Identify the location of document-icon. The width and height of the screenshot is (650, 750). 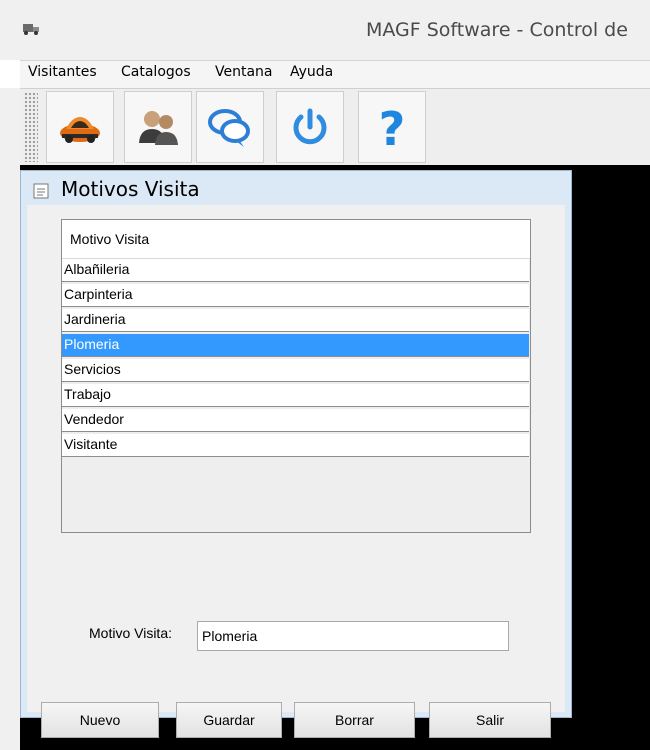
(41, 191).